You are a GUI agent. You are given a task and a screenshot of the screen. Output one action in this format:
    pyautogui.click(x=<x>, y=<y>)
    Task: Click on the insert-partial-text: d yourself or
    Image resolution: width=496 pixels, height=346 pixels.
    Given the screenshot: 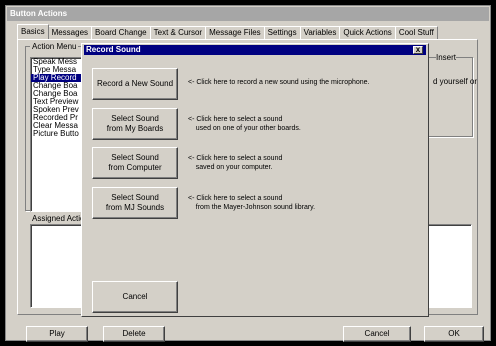 What is the action you would take?
    pyautogui.click(x=455, y=81)
    